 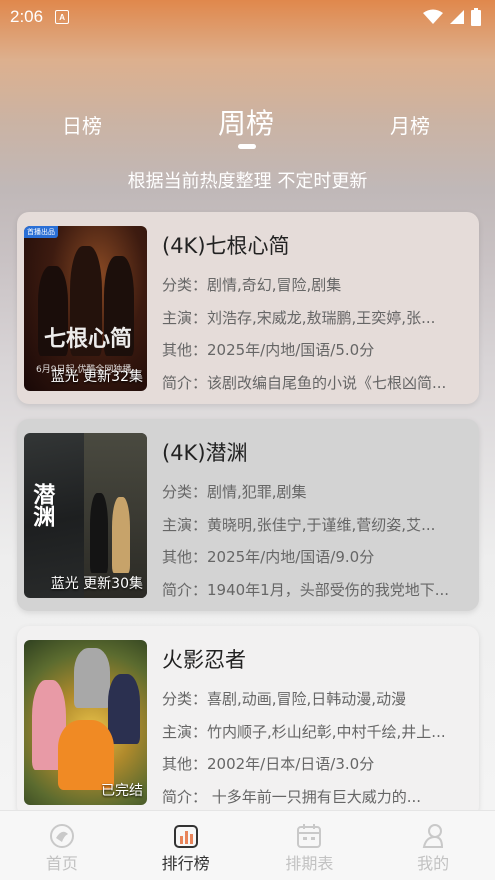 I want to click on profile-icon, so click(x=433, y=836).